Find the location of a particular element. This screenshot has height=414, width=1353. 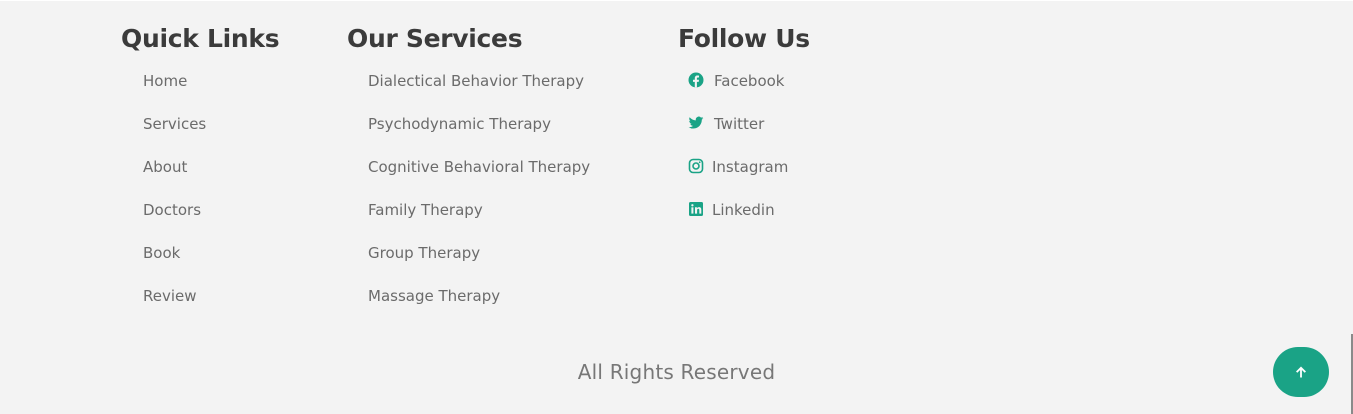

service-link-cognitive: Cognitive Behavioral Therapy is located at coordinates (479, 167).